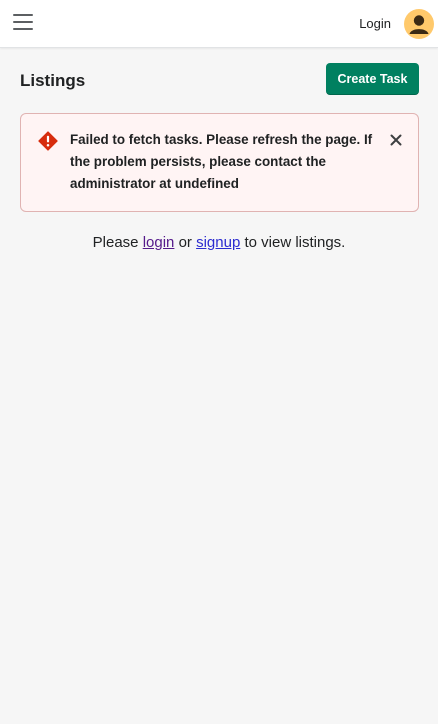 The image size is (438, 724). I want to click on login-link-inline: login, so click(159, 242).